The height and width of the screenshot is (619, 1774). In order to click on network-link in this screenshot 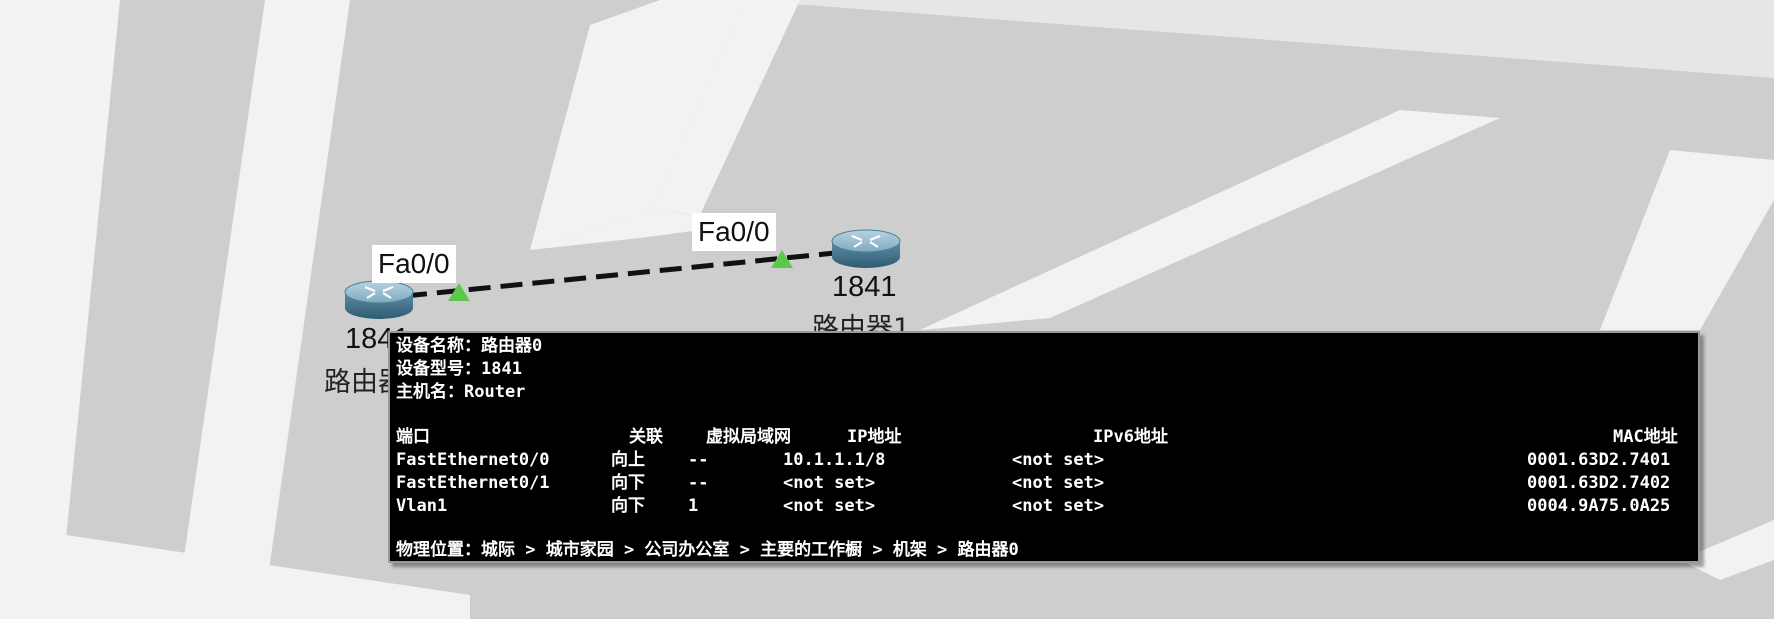, I will do `click(635, 273)`.